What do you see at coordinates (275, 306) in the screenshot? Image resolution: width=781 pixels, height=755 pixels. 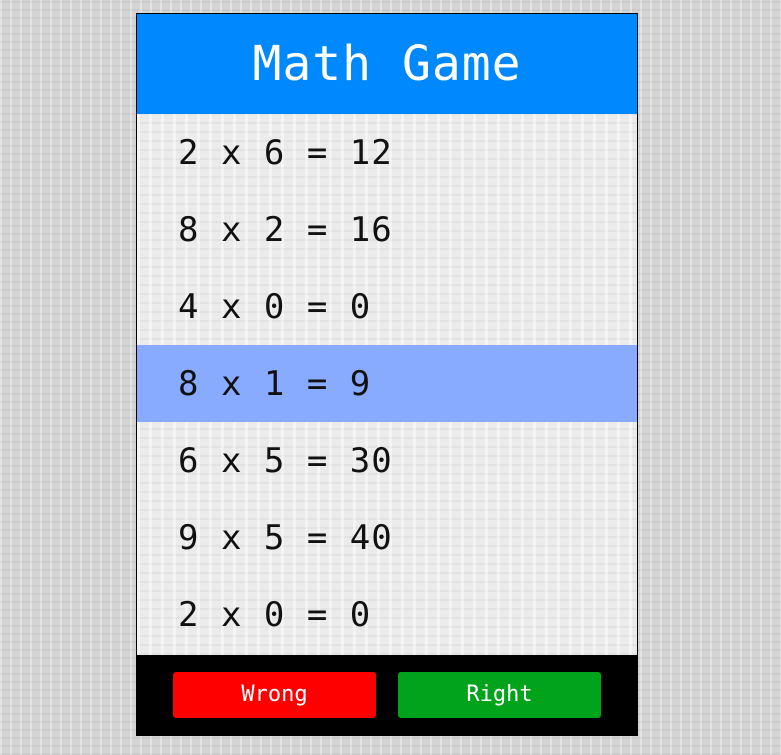 I see `problem-text: 4 x 0 = 0` at bounding box center [275, 306].